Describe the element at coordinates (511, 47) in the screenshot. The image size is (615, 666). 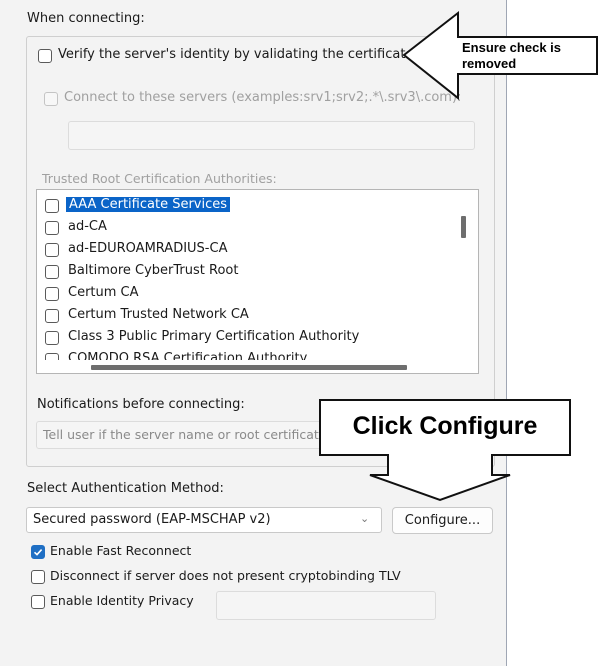
I see `arrow-left-text-line1: Ensure check is` at that location.